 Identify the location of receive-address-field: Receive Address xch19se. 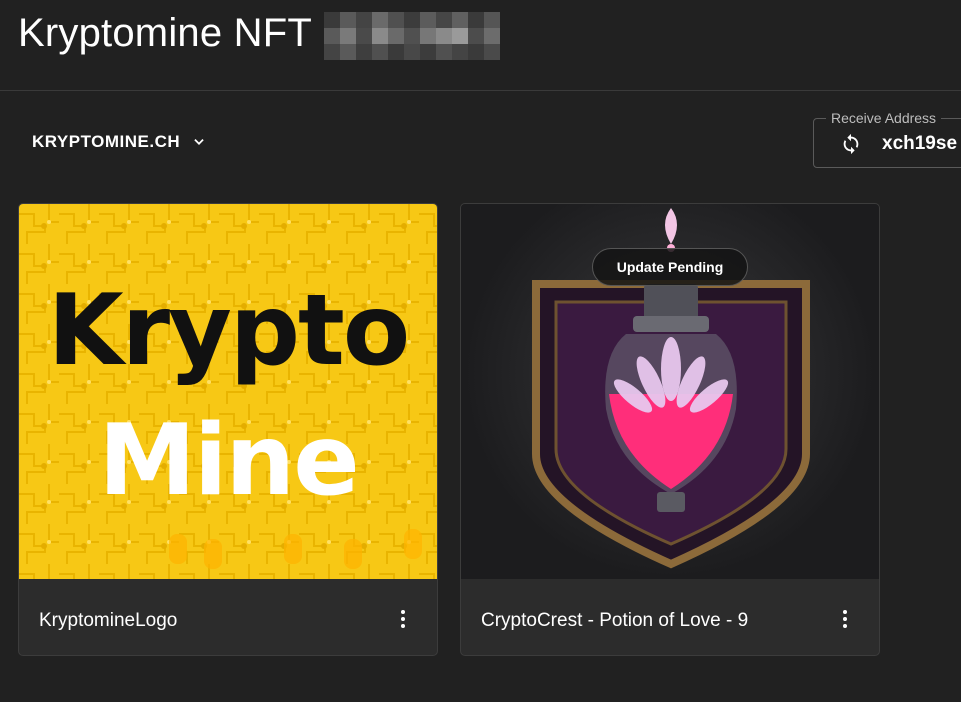
(887, 139).